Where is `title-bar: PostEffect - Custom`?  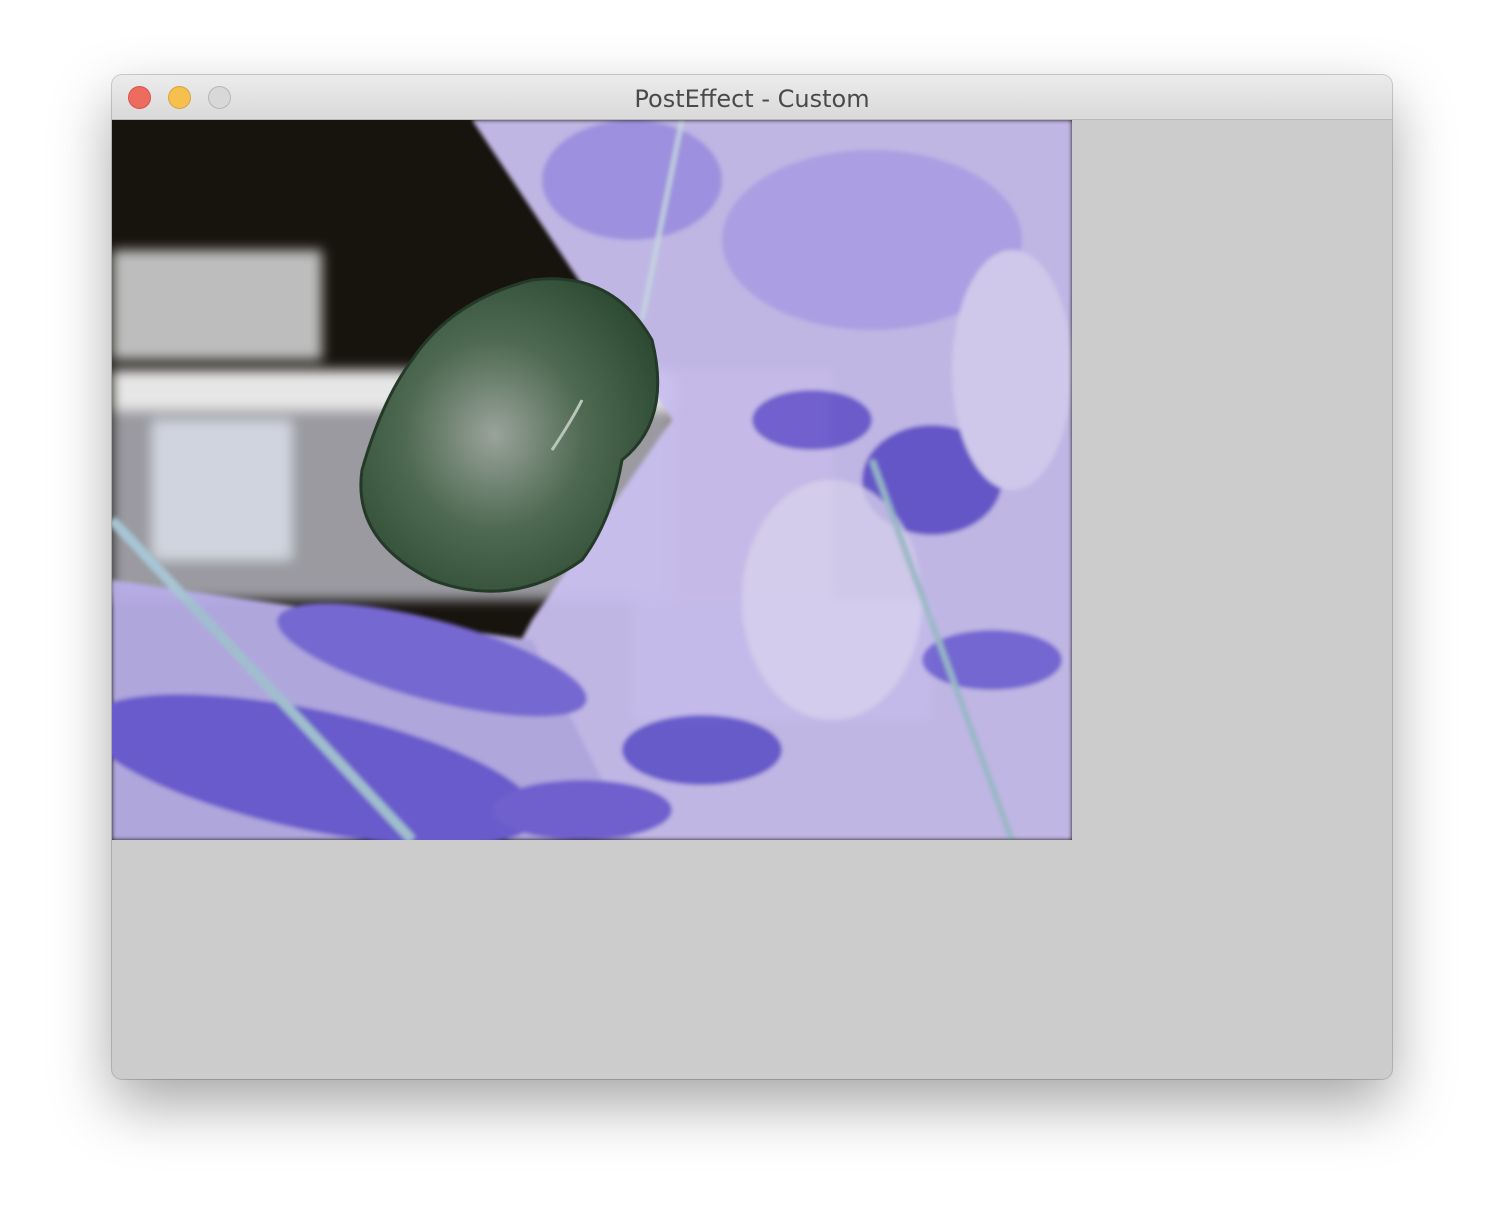
title-bar: PostEffect - Custom is located at coordinates (752, 97).